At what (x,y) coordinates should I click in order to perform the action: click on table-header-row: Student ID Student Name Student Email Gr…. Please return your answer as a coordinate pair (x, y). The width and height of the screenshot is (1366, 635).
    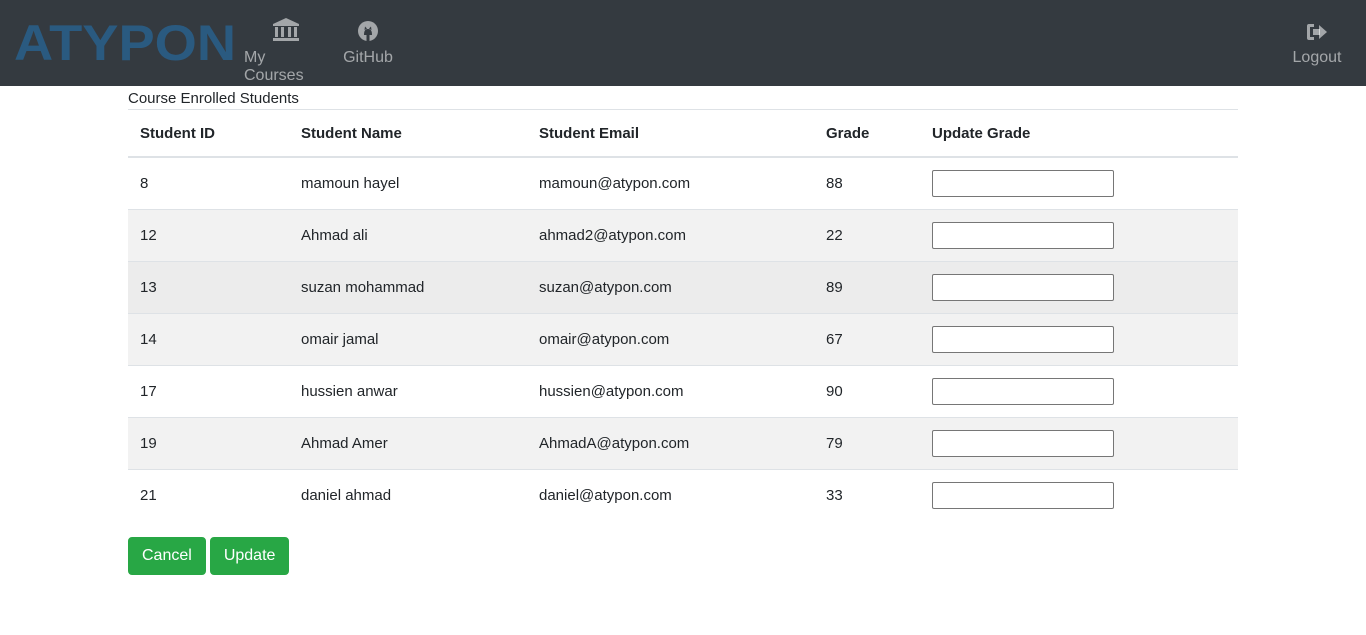
    Looking at the image, I should click on (683, 134).